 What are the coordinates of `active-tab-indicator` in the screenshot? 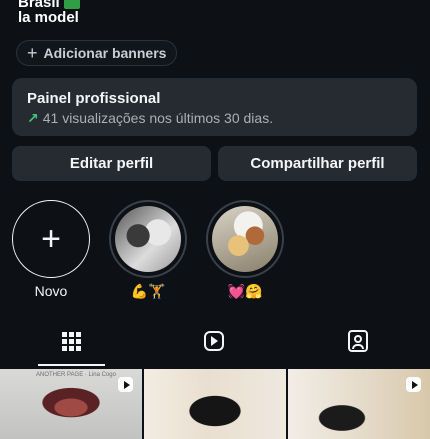 It's located at (71, 365).